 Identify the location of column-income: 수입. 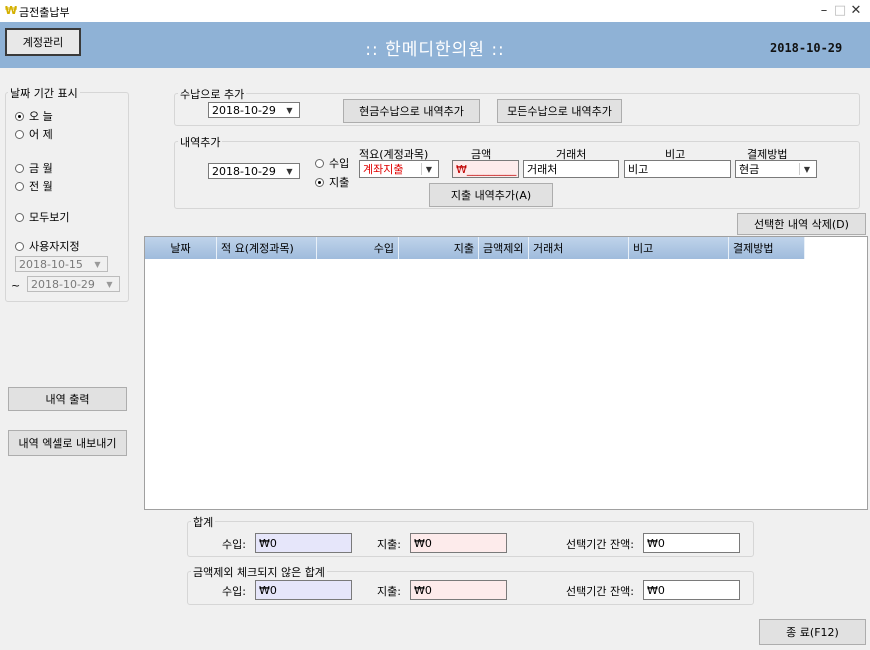
(358, 248).